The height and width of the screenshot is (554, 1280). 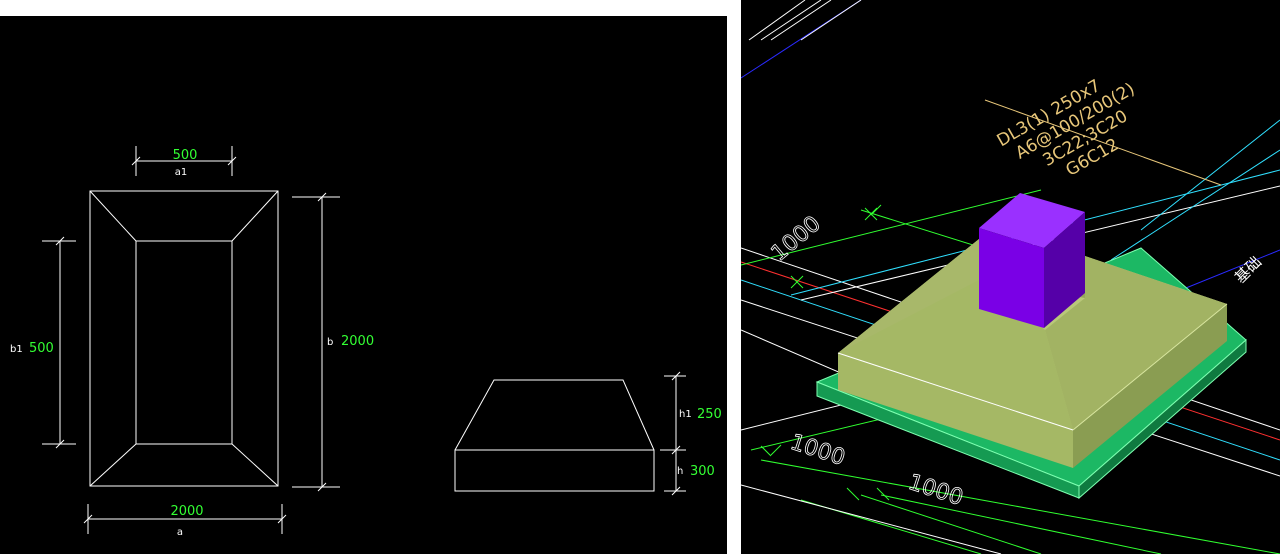 I want to click on dim-h1-value: 250, so click(x=709, y=414).